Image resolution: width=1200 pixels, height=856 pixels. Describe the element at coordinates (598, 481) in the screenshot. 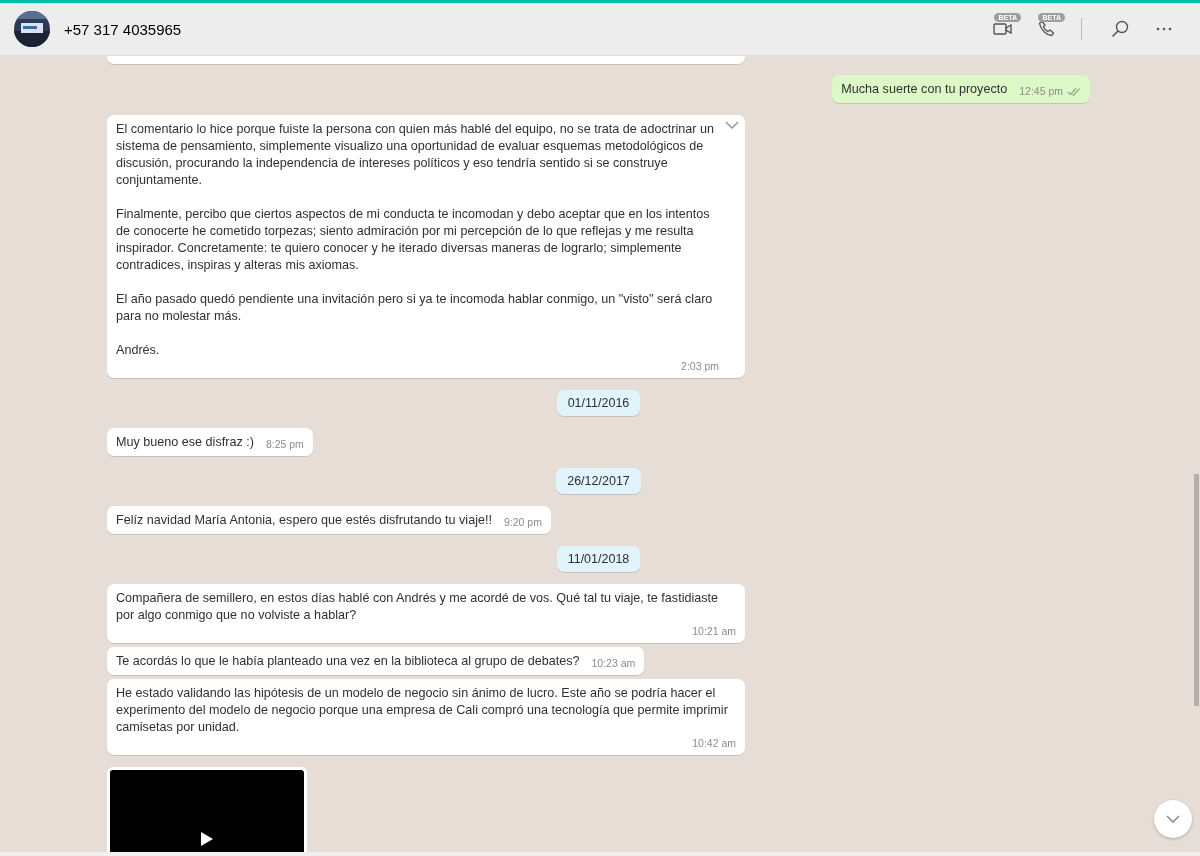

I see `date-label: 26/12/2017` at that location.